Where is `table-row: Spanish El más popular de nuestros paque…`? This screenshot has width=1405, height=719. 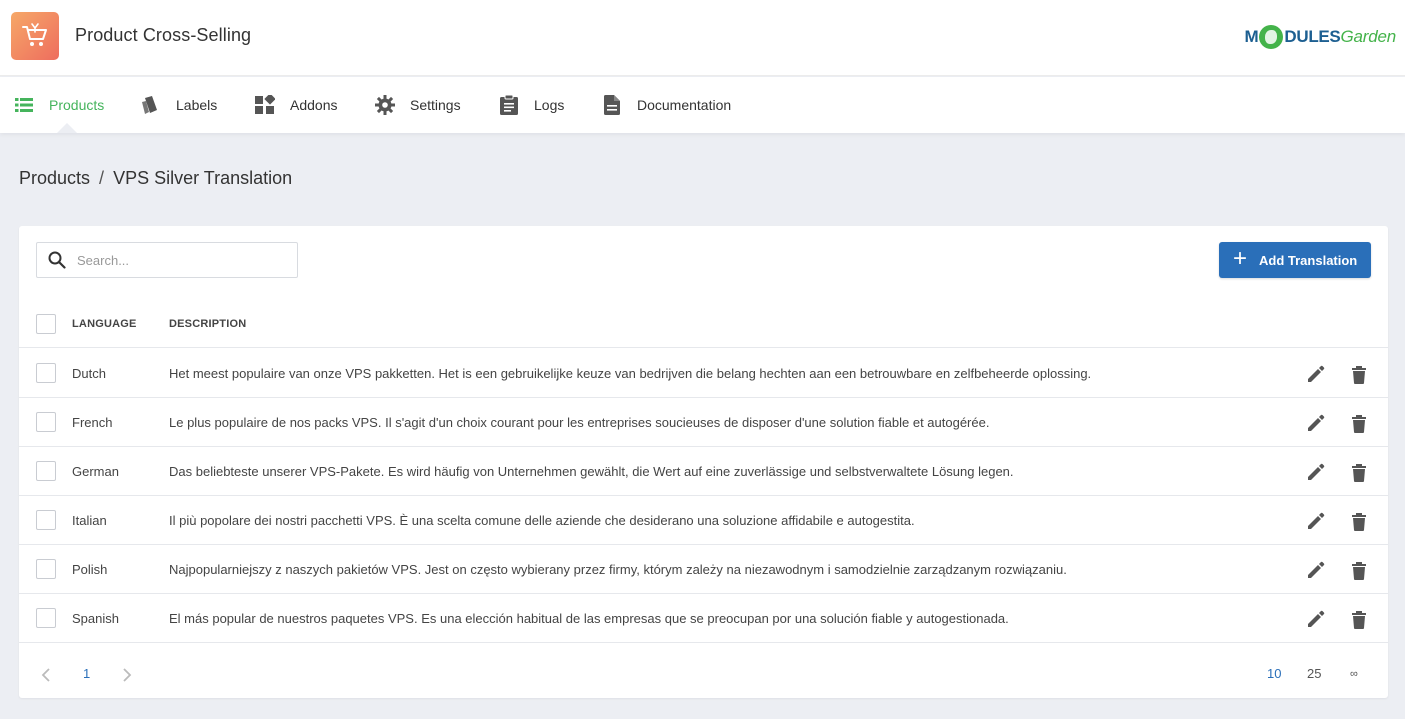 table-row: Spanish El más popular de nuestros paque… is located at coordinates (703, 618).